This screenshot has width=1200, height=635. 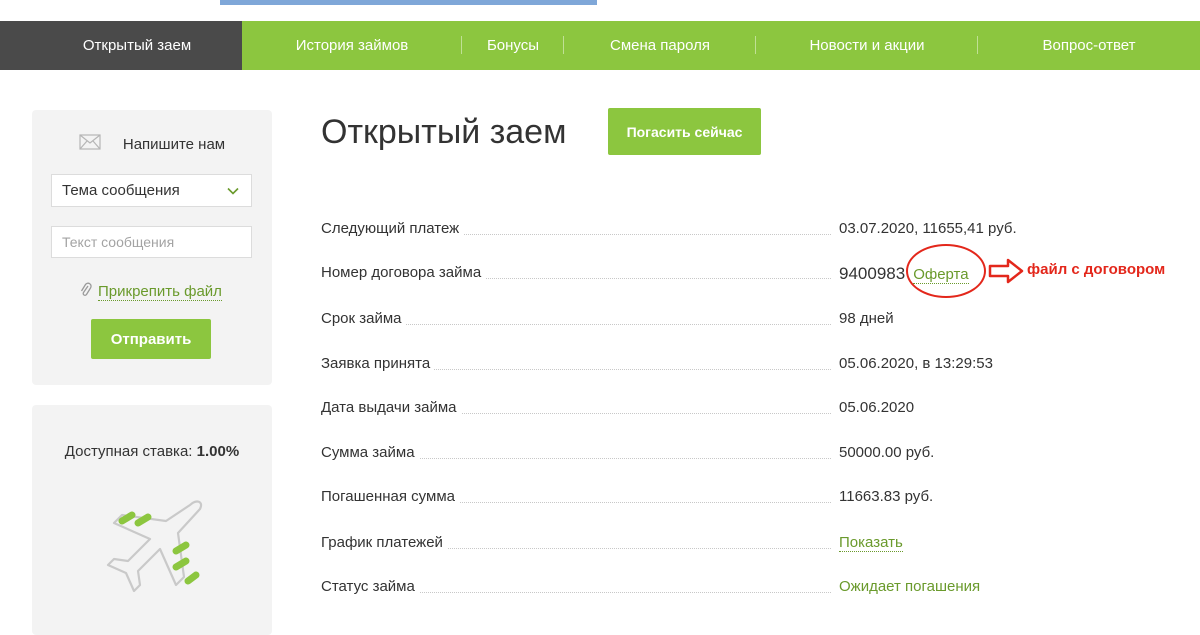 What do you see at coordinates (218, 451) in the screenshot?
I see `rate-value: 1.00%` at bounding box center [218, 451].